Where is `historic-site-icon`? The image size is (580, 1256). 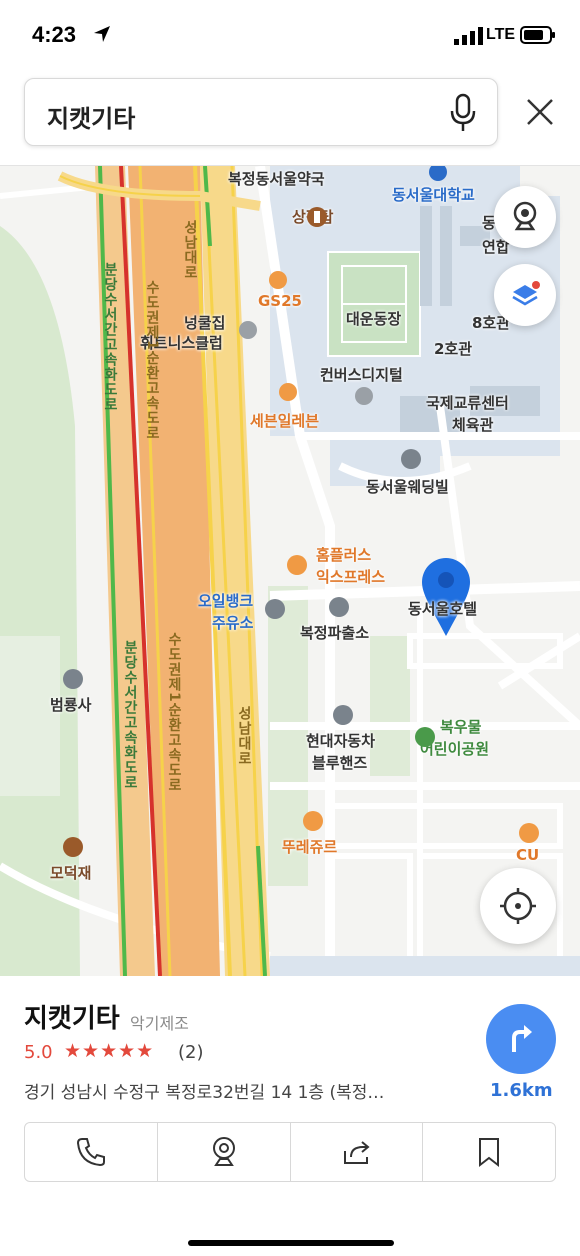 historic-site-icon is located at coordinates (73, 847).